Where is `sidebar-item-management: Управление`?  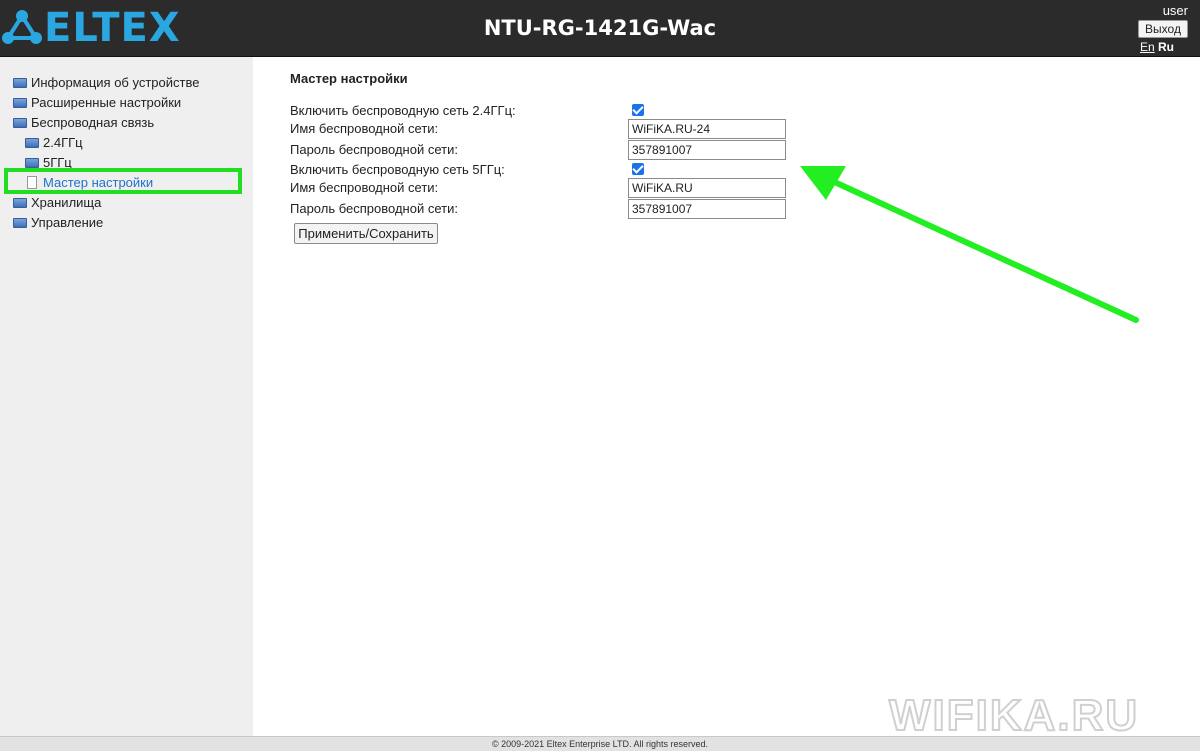 sidebar-item-management: Управление is located at coordinates (106, 223).